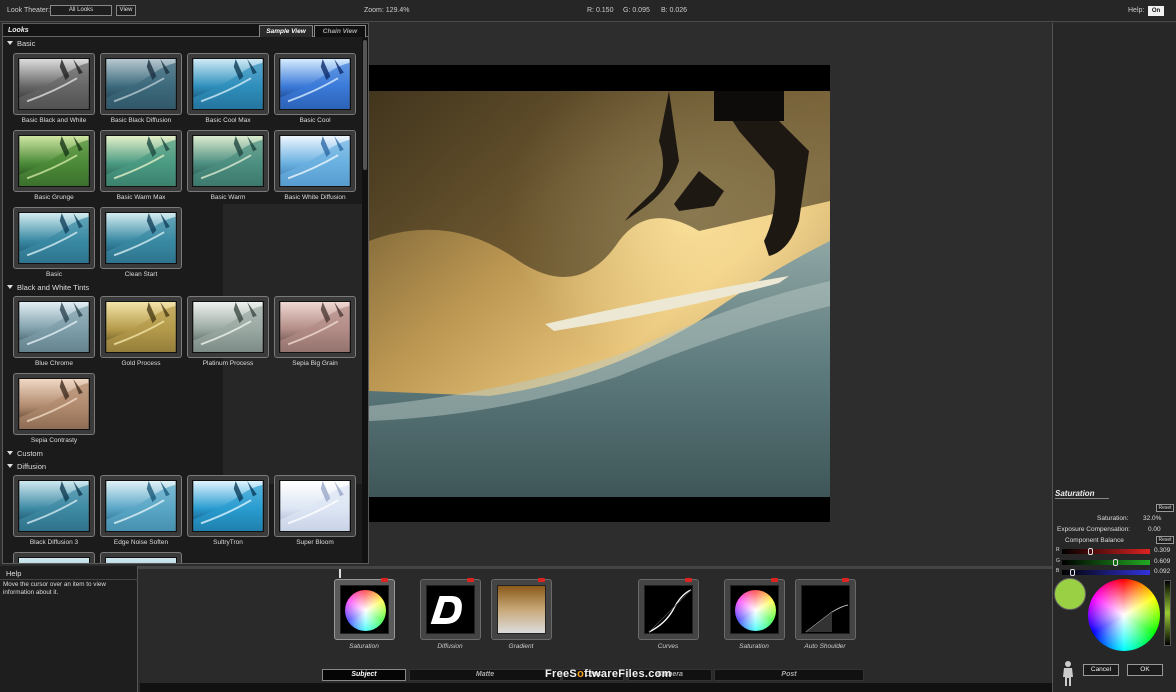  Describe the element at coordinates (315, 542) in the screenshot. I see `look-name: Super Bloom` at that location.